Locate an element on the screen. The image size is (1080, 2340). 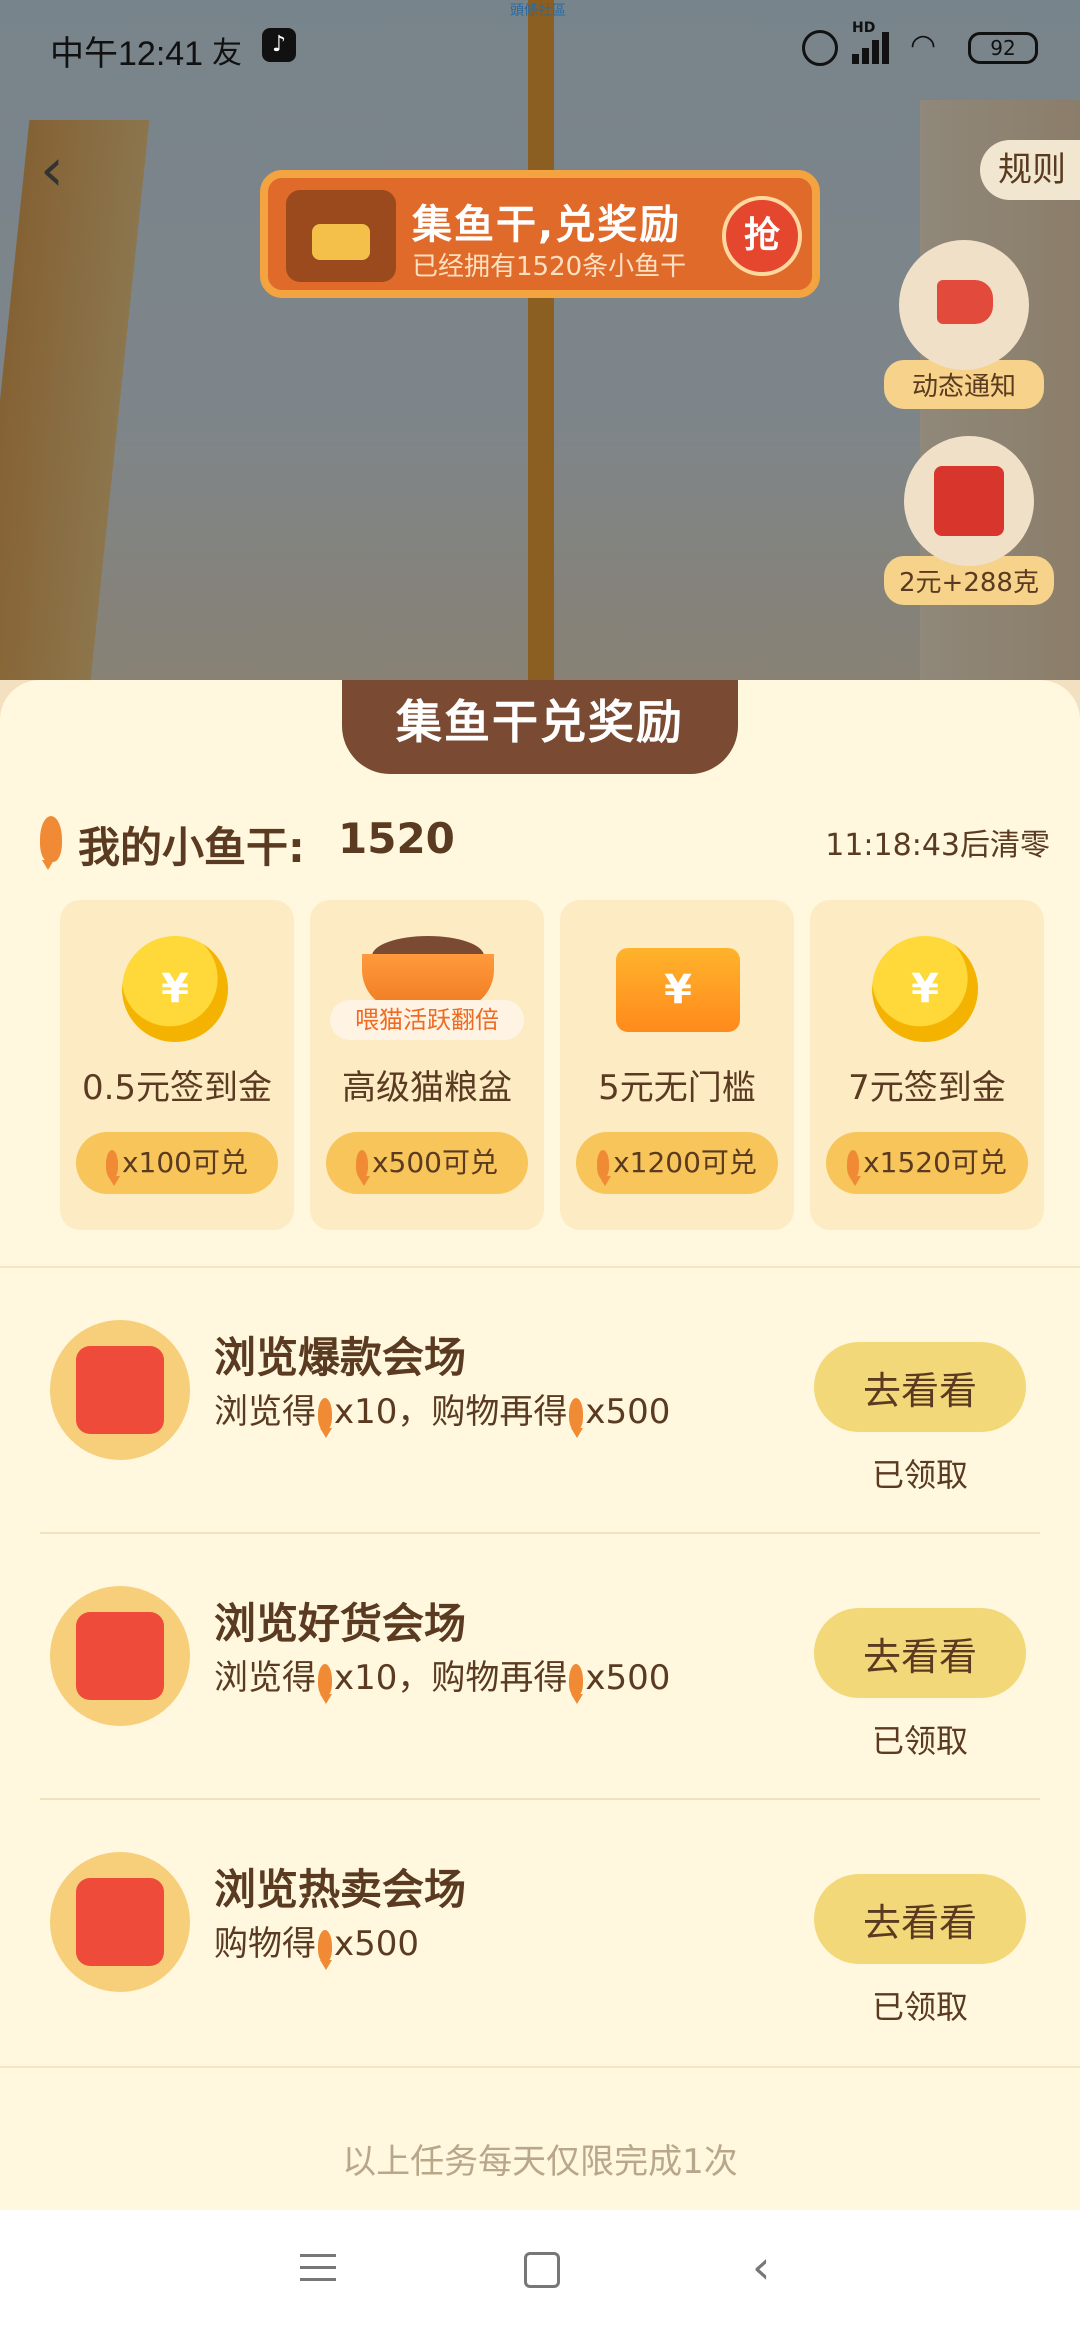
shopping-bag-icon is located at coordinates (120, 1390).